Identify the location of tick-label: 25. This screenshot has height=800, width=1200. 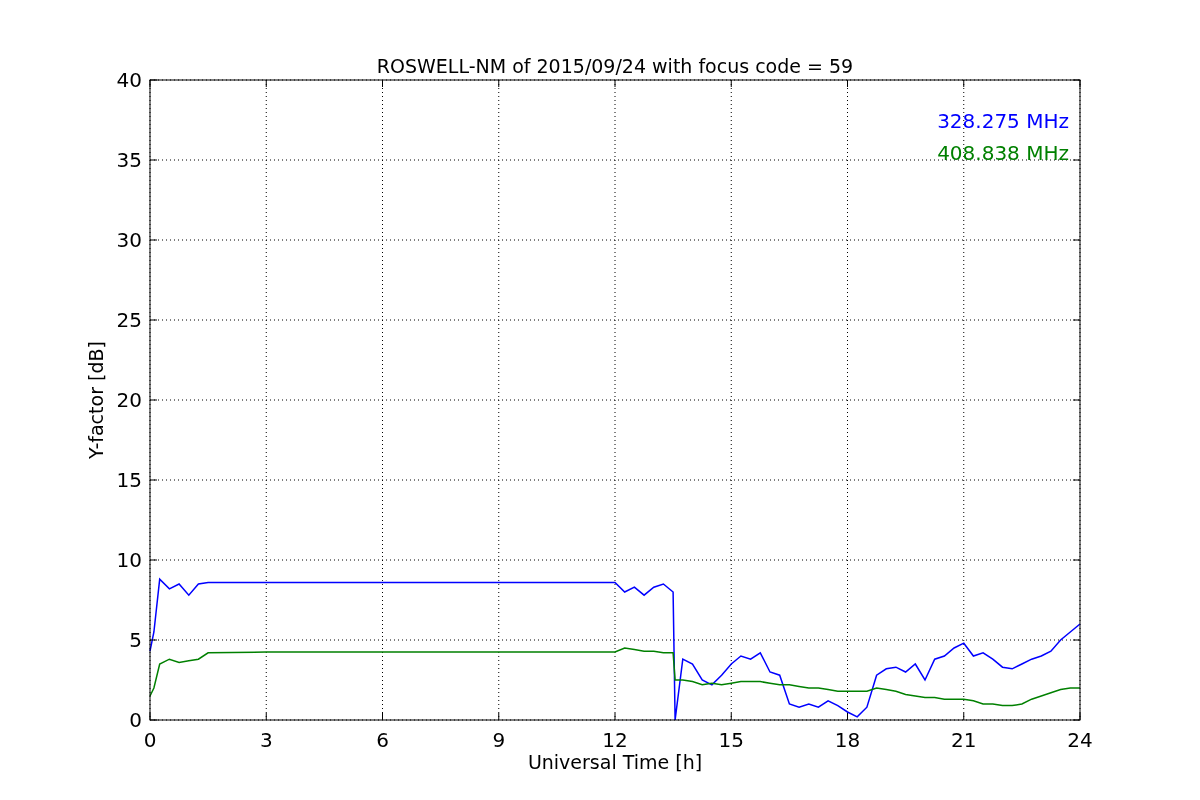
(129, 320).